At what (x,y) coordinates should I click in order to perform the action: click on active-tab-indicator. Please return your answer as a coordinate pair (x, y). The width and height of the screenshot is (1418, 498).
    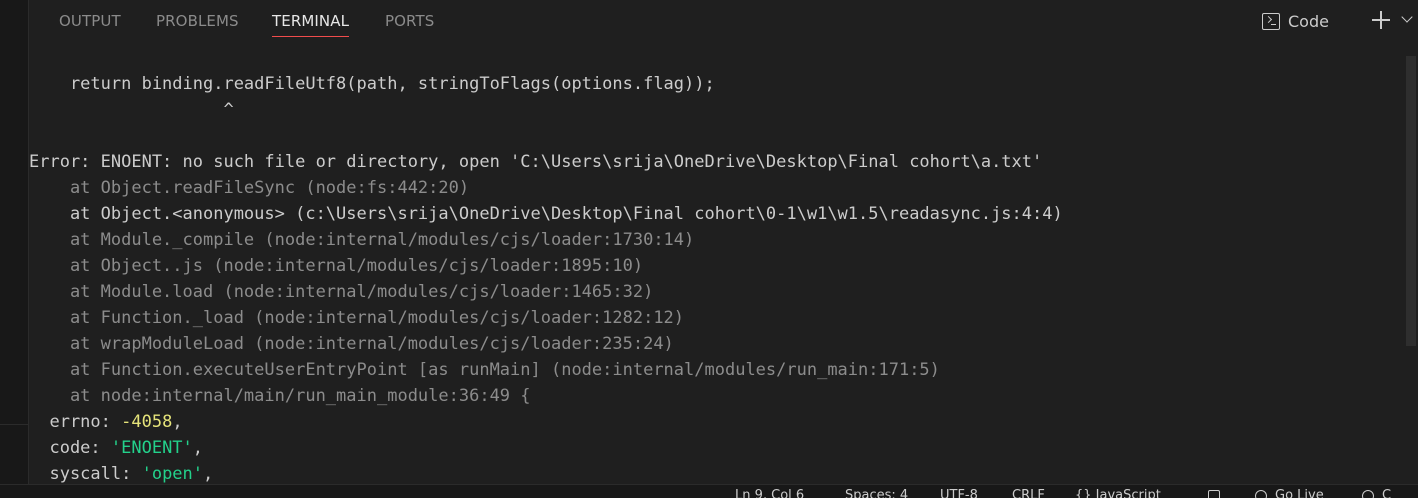
    Looking at the image, I should click on (311, 36).